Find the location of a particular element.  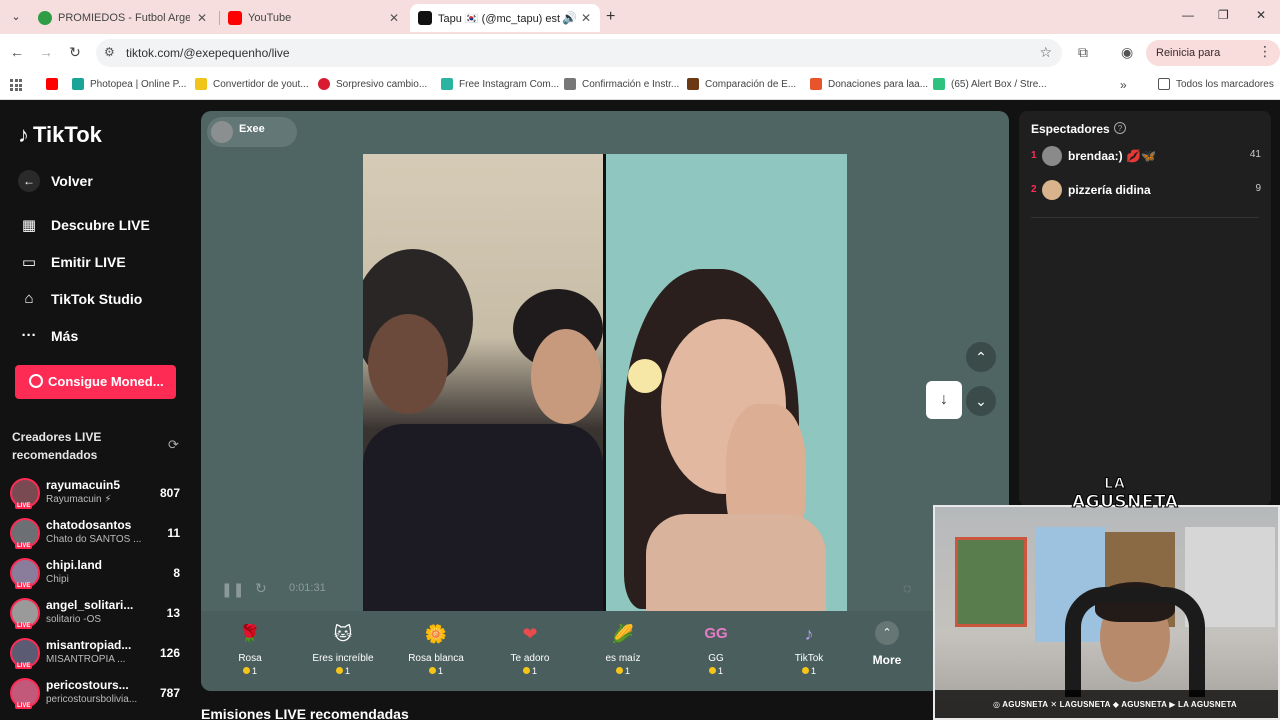

previous-live-icon: ⌃ is located at coordinates (981, 357).